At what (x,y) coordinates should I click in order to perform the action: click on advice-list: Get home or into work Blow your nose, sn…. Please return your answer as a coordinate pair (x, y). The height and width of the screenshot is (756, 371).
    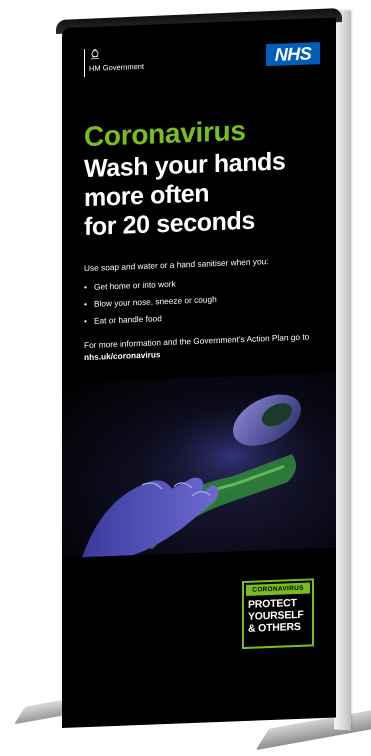
    Looking at the image, I should click on (150, 302).